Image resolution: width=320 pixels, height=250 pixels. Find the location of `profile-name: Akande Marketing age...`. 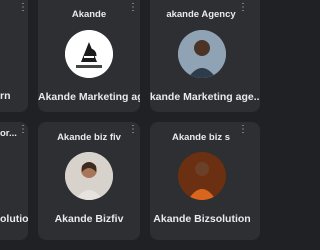

profile-name: Akande Marketing age... is located at coordinates (89, 97).